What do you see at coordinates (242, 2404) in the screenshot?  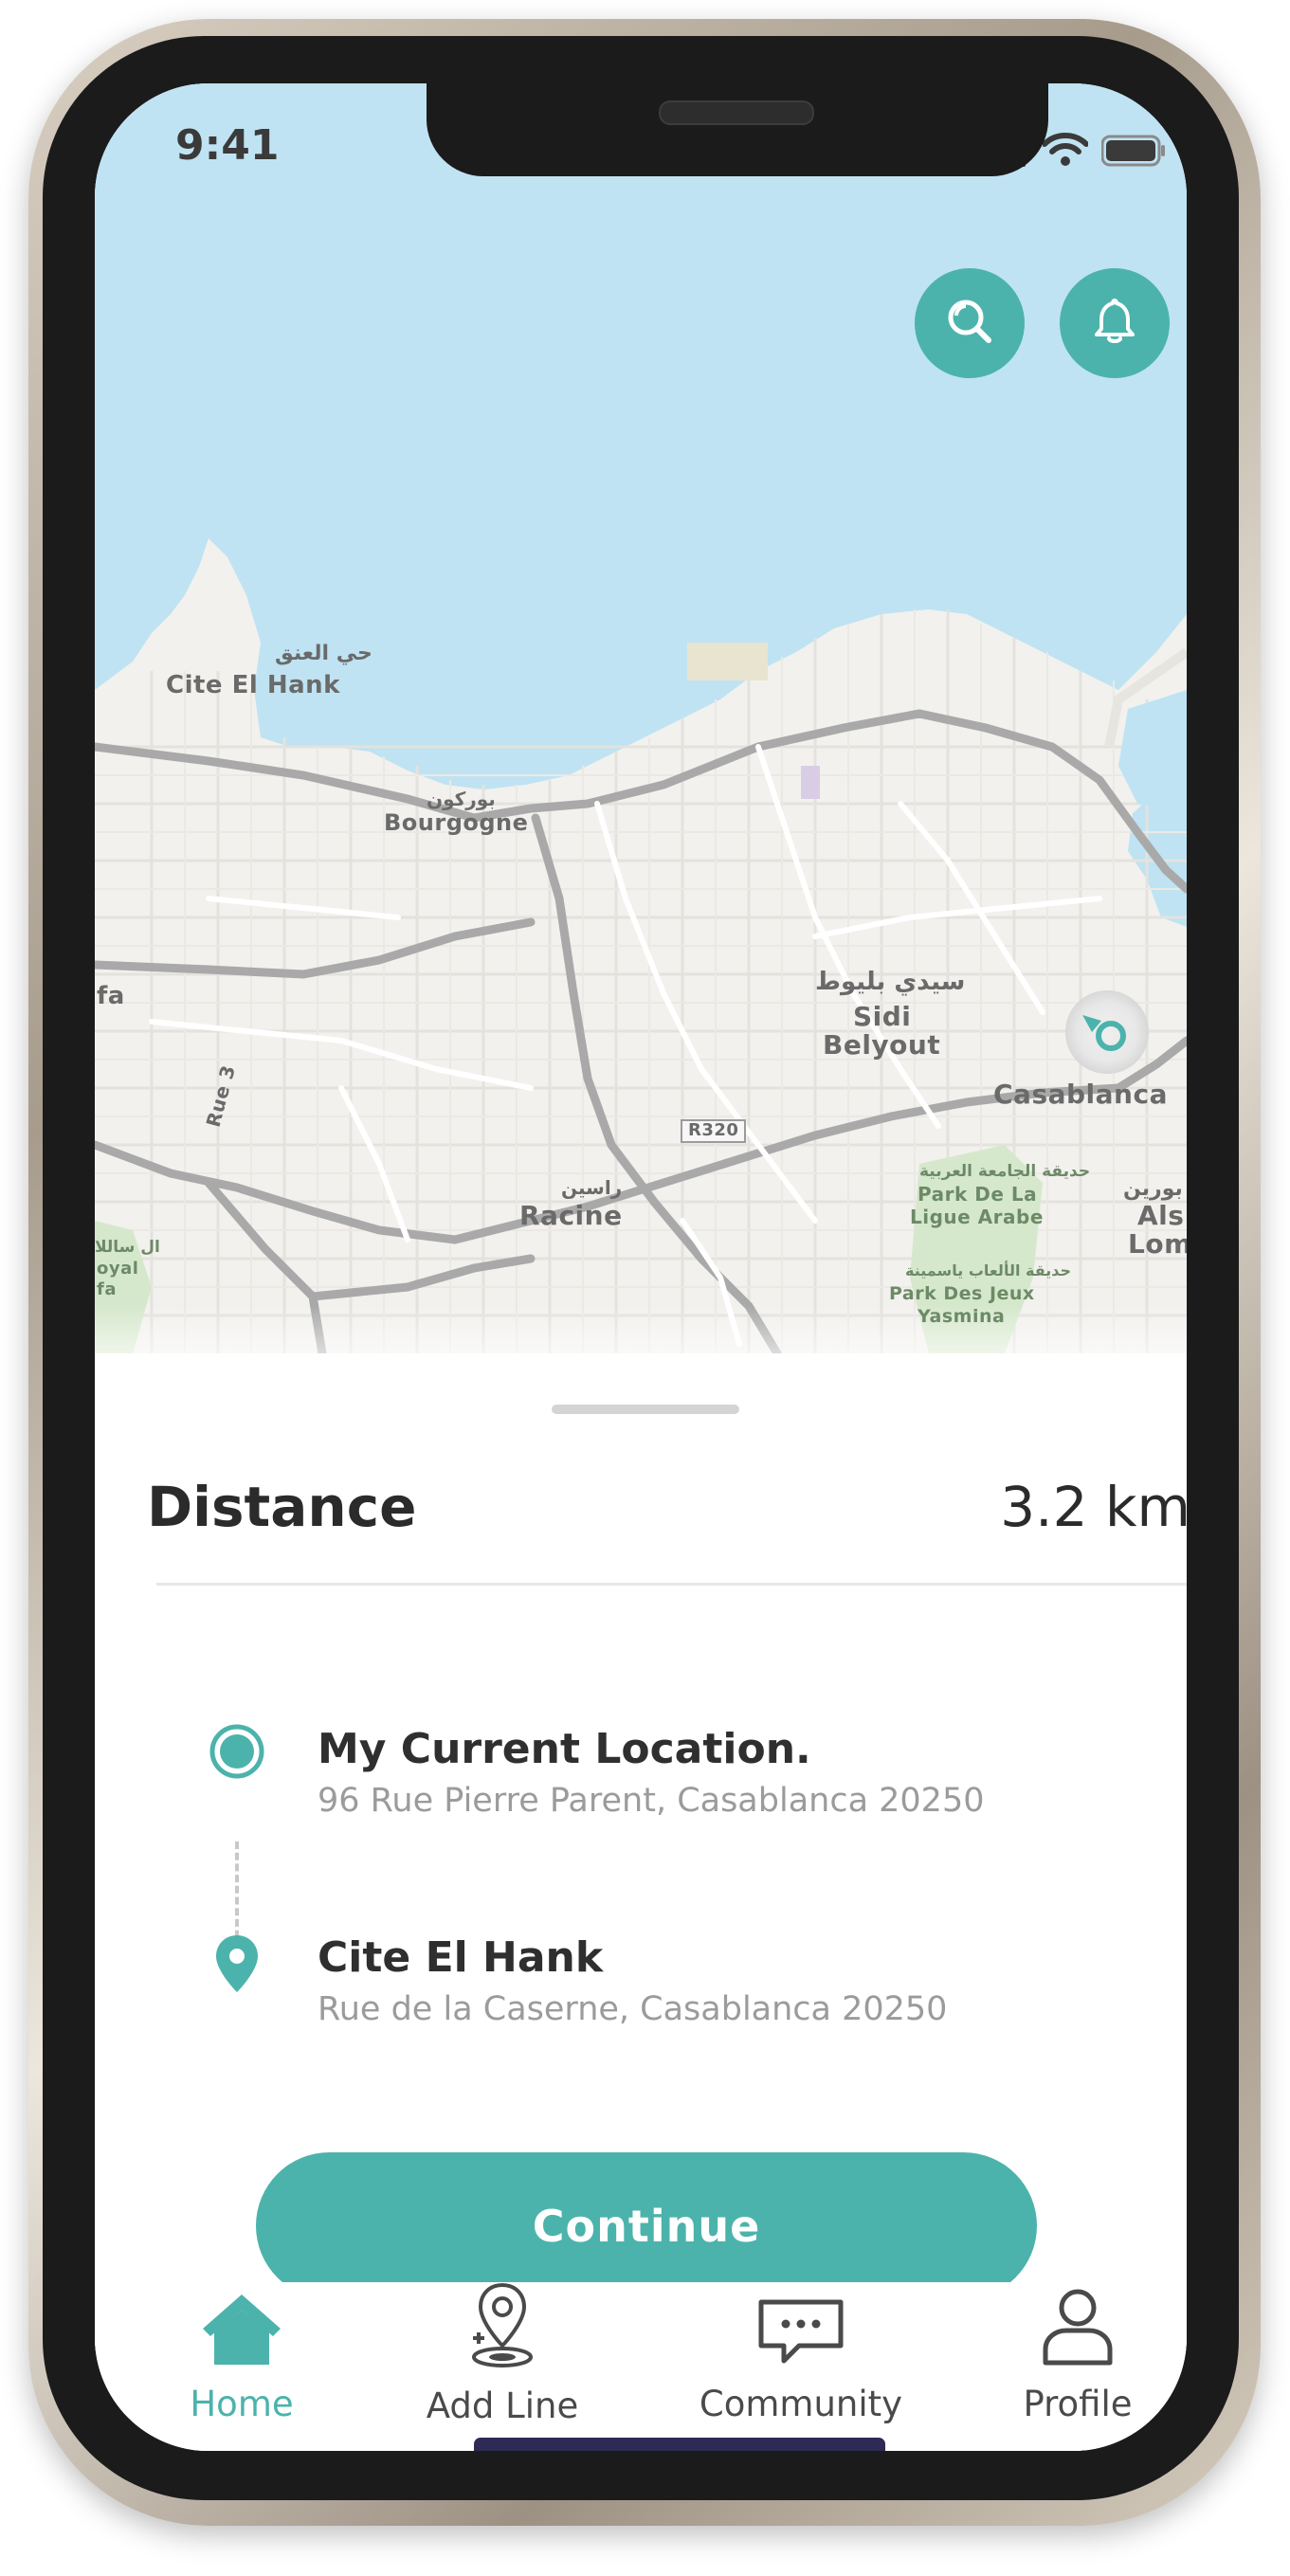 I see `tab-label-home: Home` at bounding box center [242, 2404].